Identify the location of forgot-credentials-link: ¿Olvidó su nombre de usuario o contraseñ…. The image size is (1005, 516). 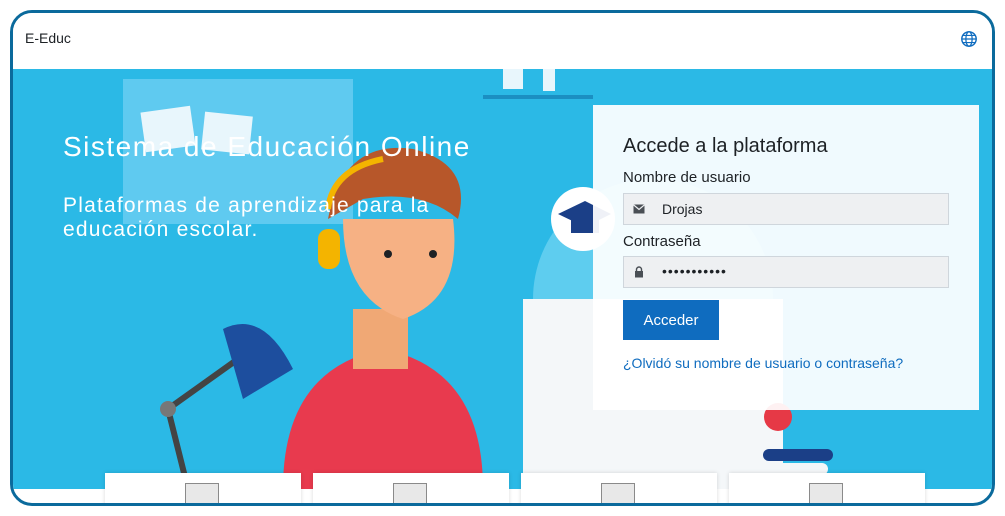
(763, 363).